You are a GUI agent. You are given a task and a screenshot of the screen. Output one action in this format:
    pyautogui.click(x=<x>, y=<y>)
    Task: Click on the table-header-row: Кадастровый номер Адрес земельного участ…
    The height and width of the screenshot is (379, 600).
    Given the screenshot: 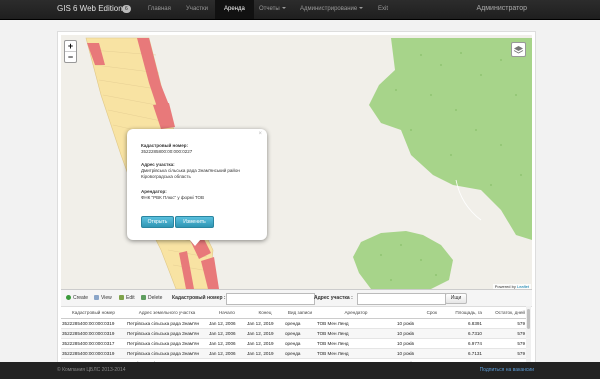 What is the action you would take?
    pyautogui.click(x=293, y=312)
    